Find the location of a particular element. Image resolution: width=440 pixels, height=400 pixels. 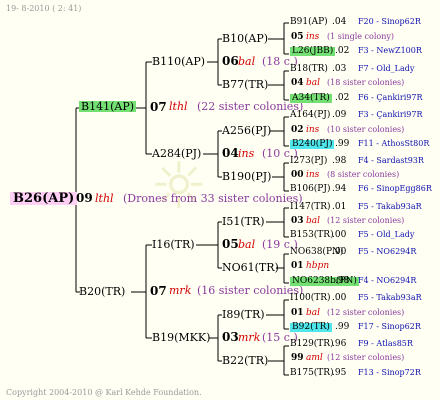

g5-19-race: bal is located at coordinates (313, 313).